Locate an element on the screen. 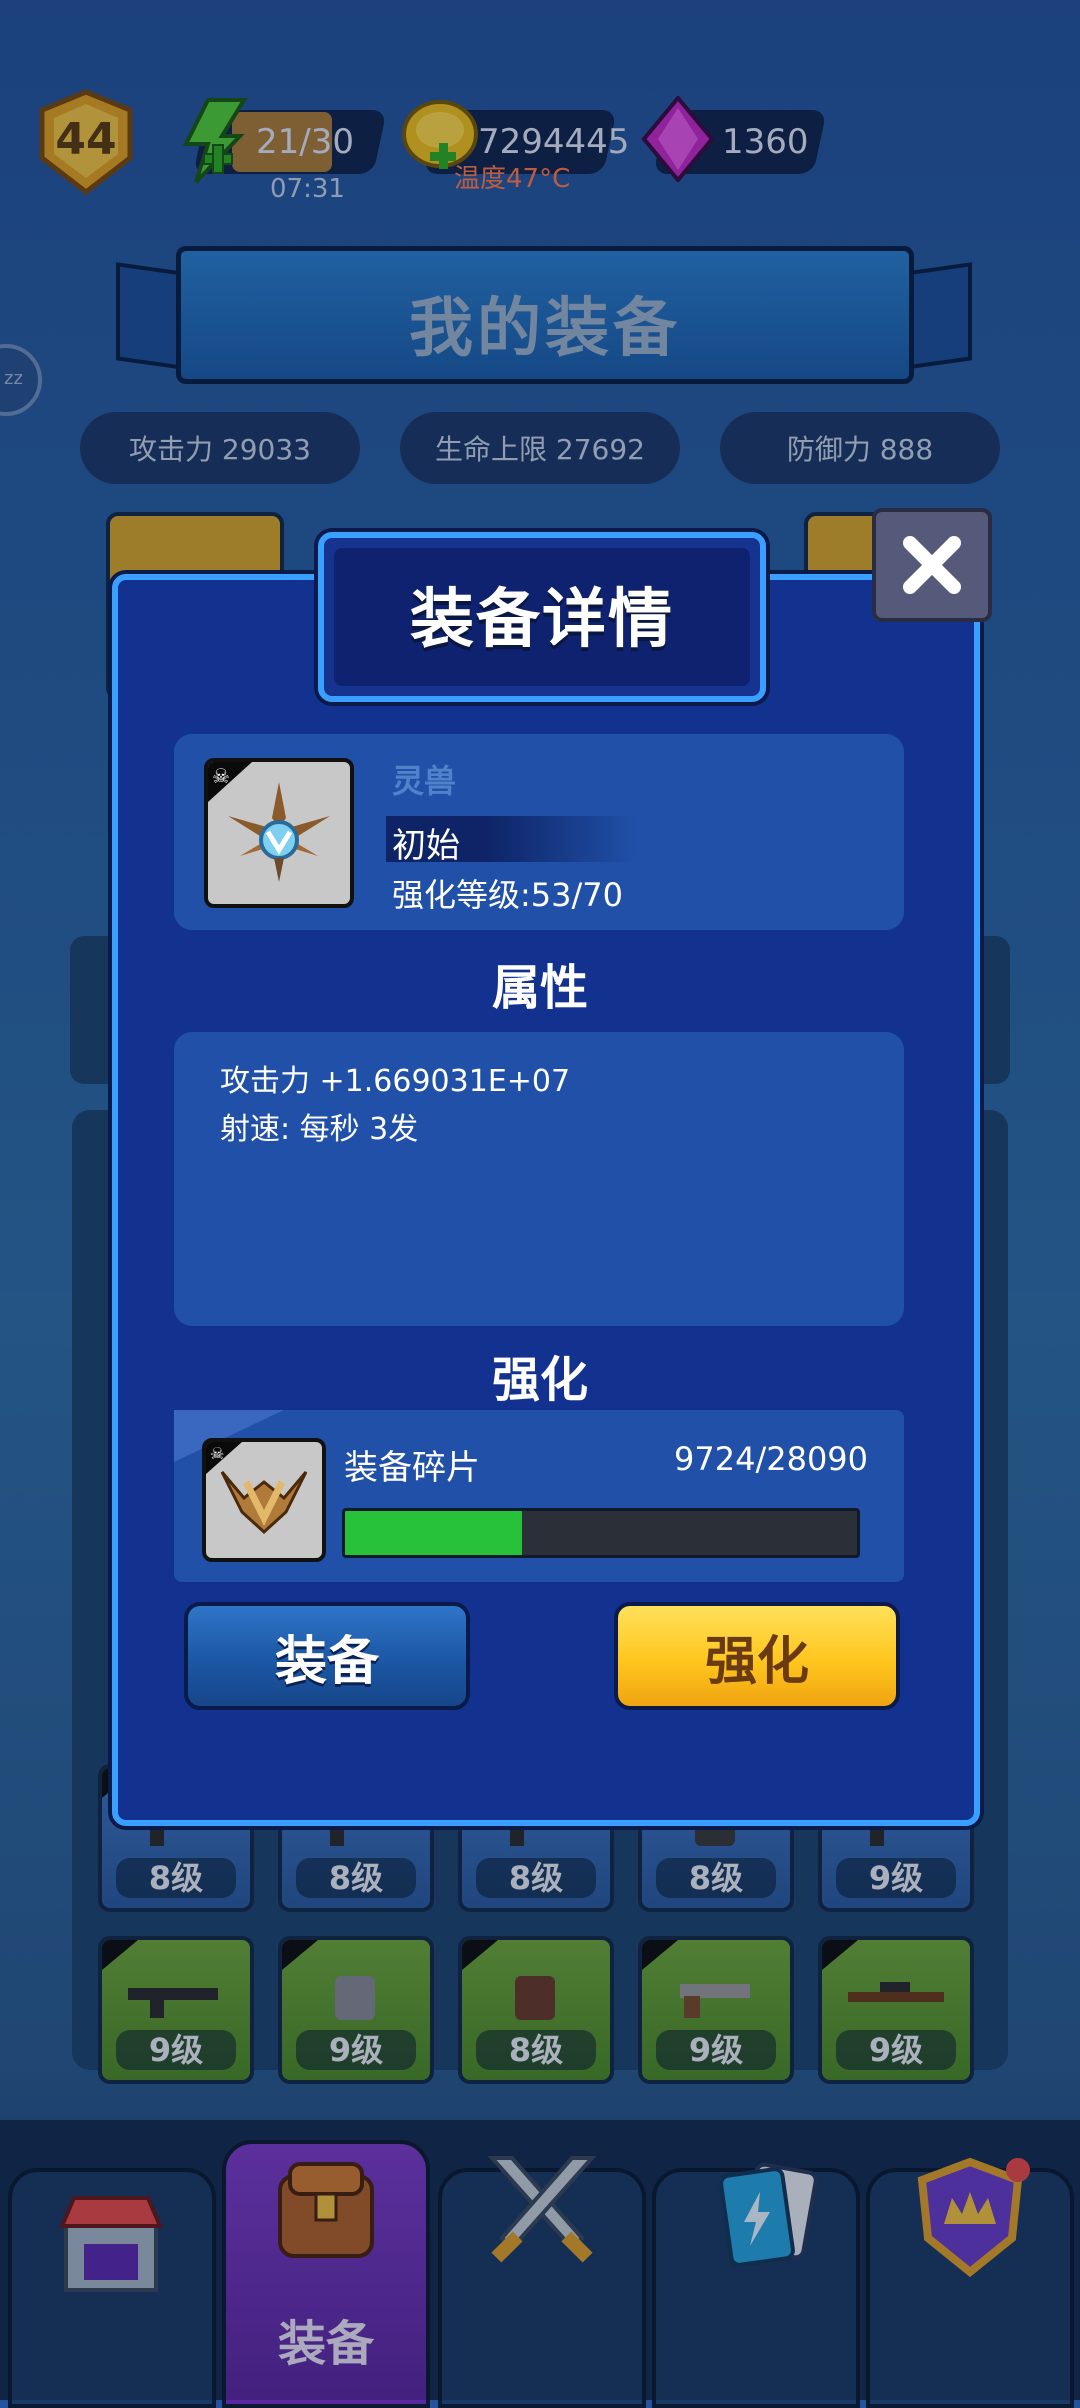 This screenshot has height=2408, width=1080. close-button is located at coordinates (932, 565).